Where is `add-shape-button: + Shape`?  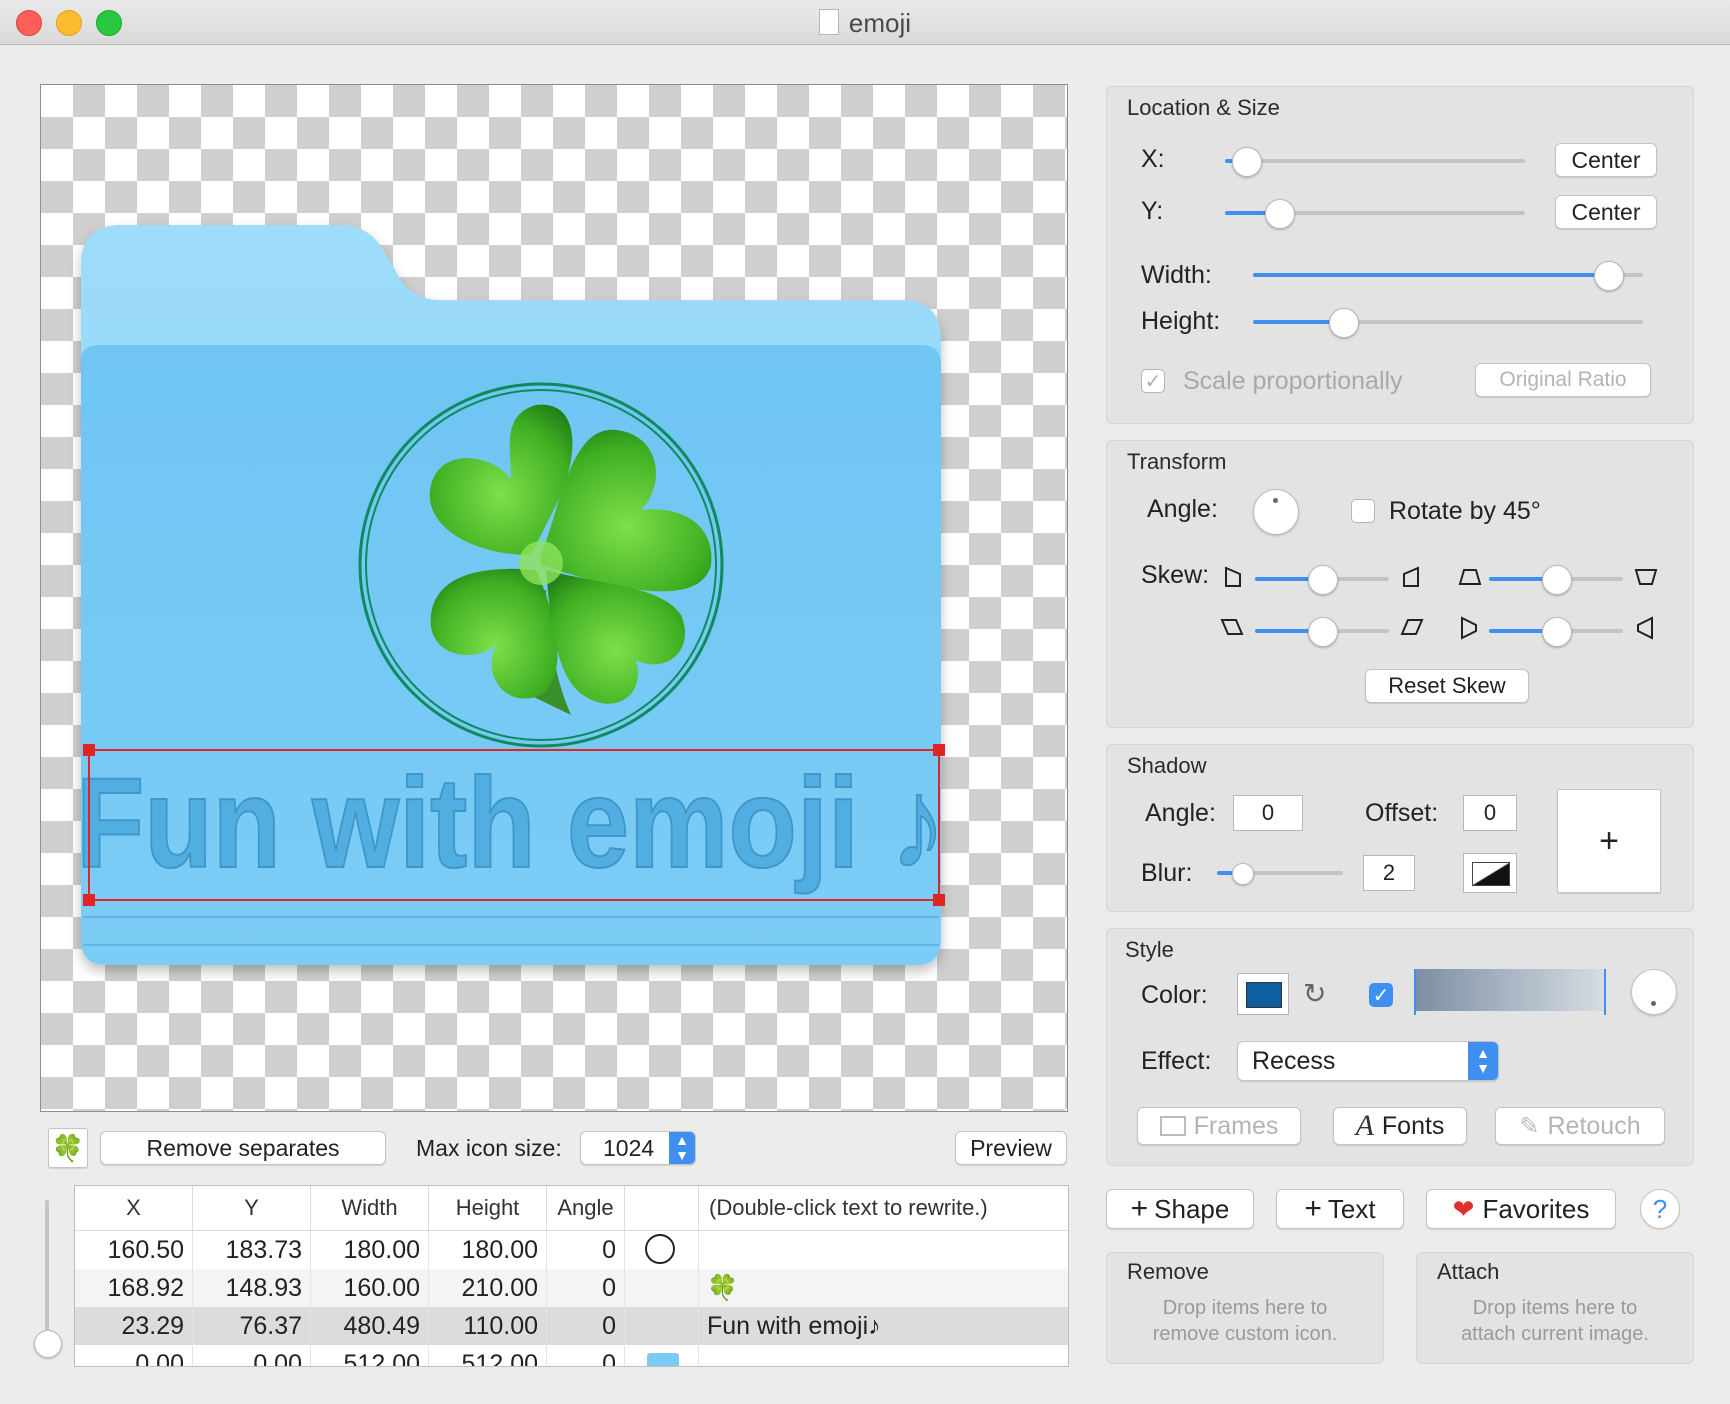
add-shape-button: + Shape is located at coordinates (1180, 1209).